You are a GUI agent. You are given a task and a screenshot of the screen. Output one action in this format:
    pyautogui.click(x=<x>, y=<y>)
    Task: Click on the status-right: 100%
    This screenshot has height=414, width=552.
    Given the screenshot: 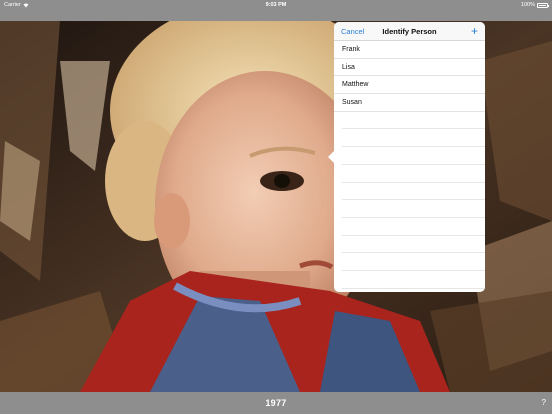 What is the action you would take?
    pyautogui.click(x=534, y=5)
    